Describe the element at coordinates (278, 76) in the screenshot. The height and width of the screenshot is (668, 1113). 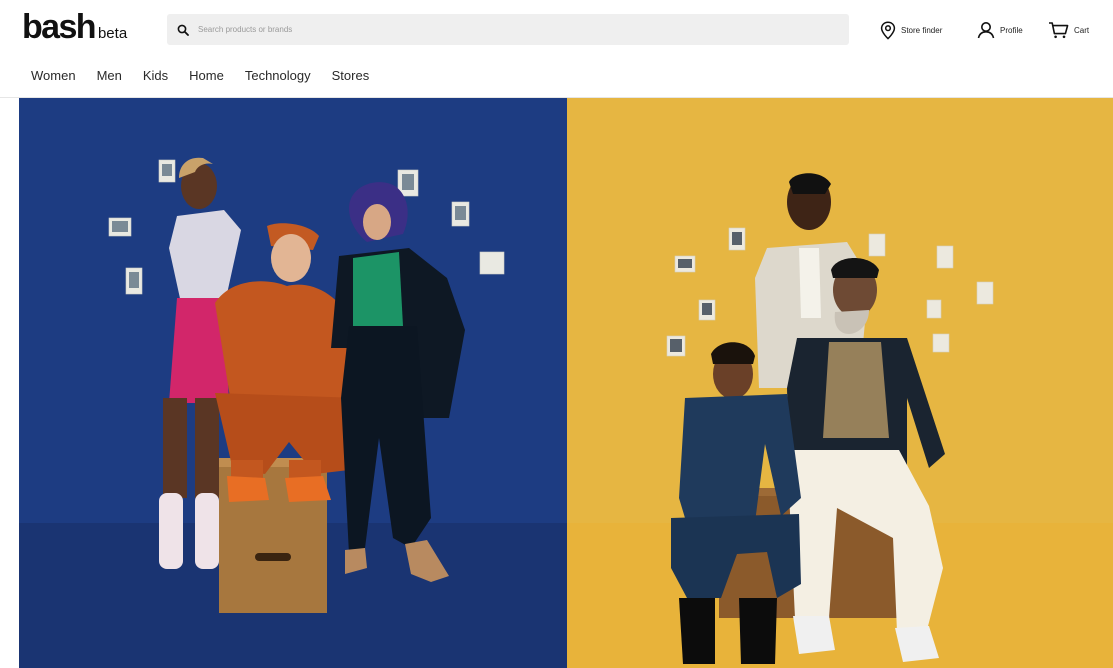
I see `nav-item-technology: Technology` at that location.